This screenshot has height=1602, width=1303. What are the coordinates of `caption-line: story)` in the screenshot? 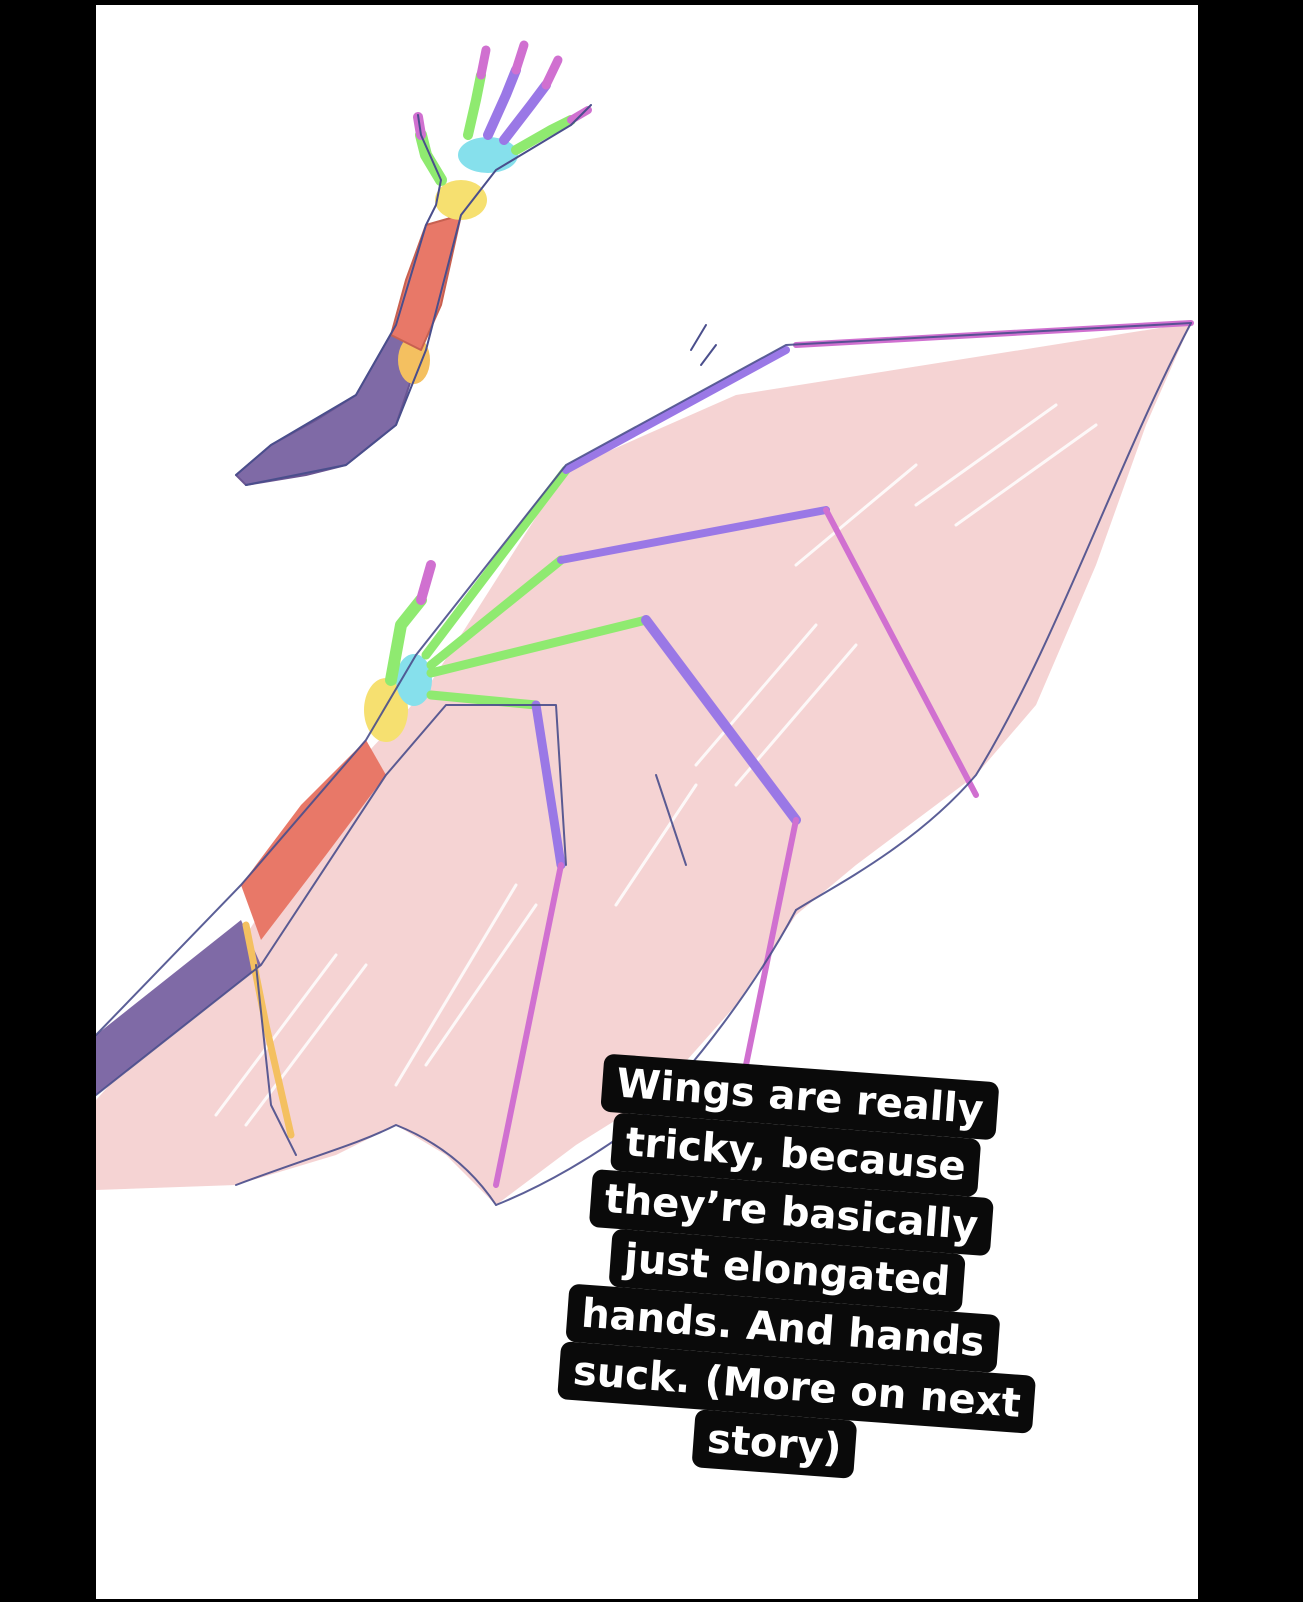 It's located at (774, 1444).